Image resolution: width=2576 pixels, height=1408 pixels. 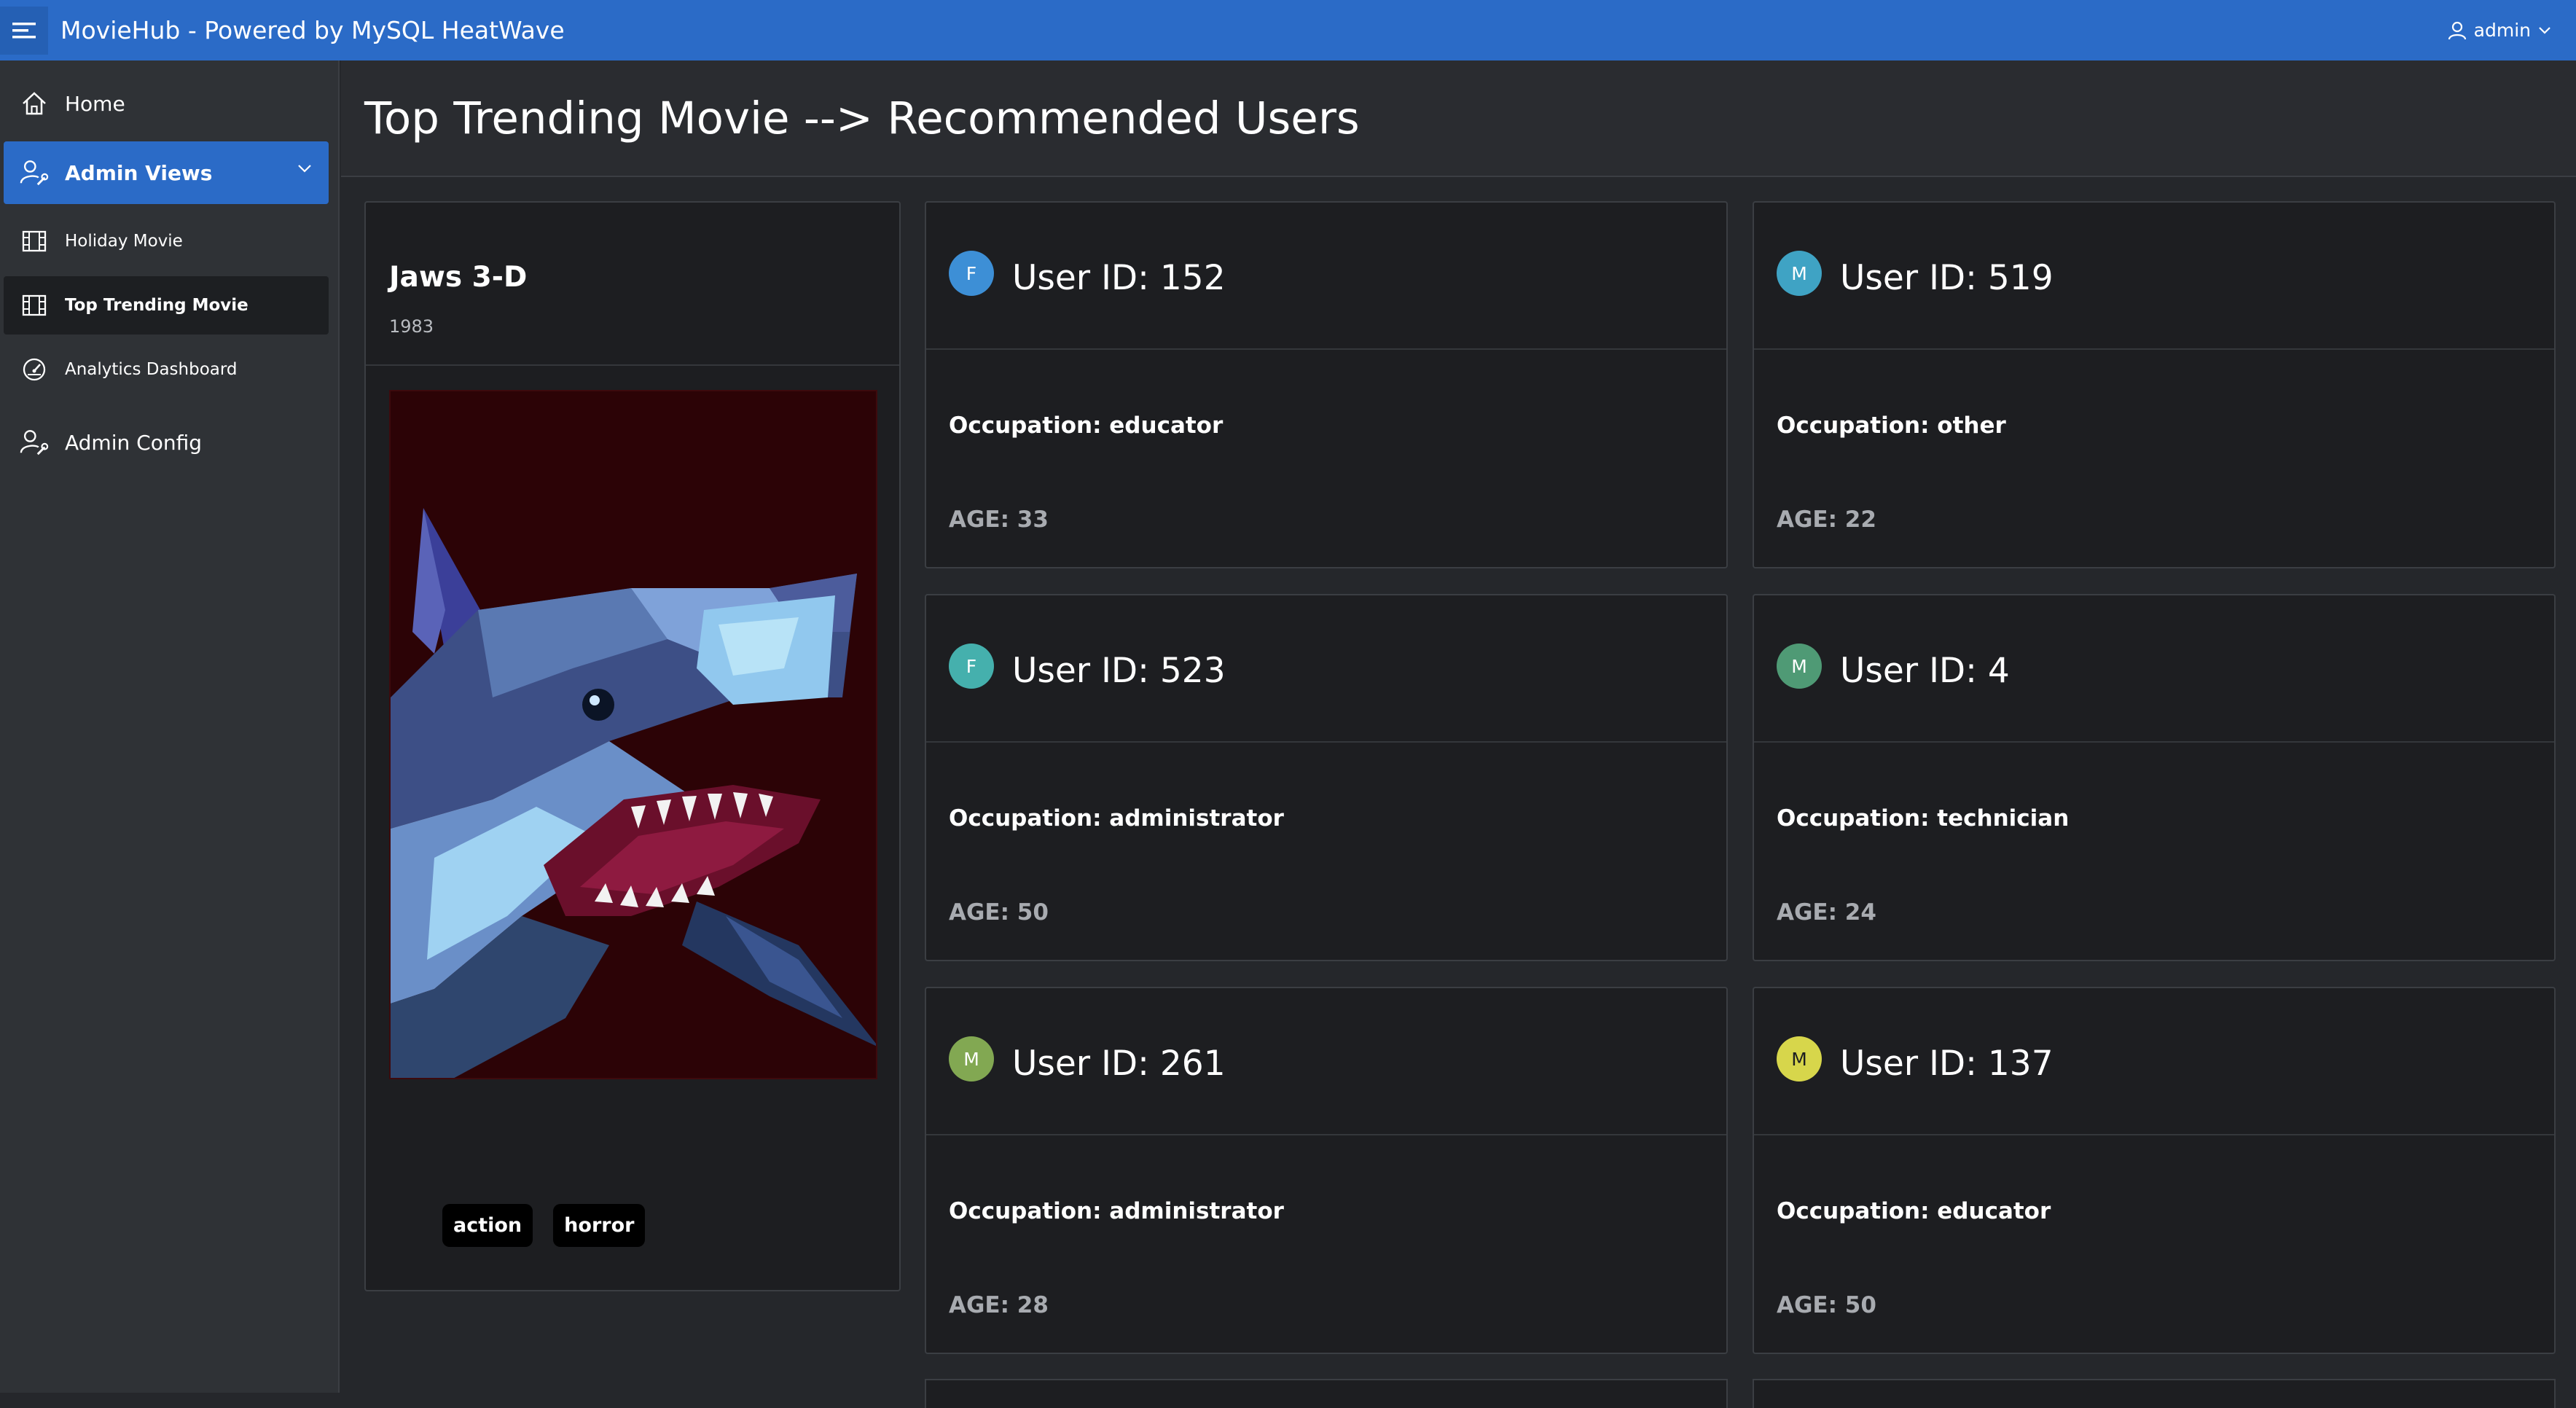 What do you see at coordinates (411, 326) in the screenshot?
I see `movie-year: 1983` at bounding box center [411, 326].